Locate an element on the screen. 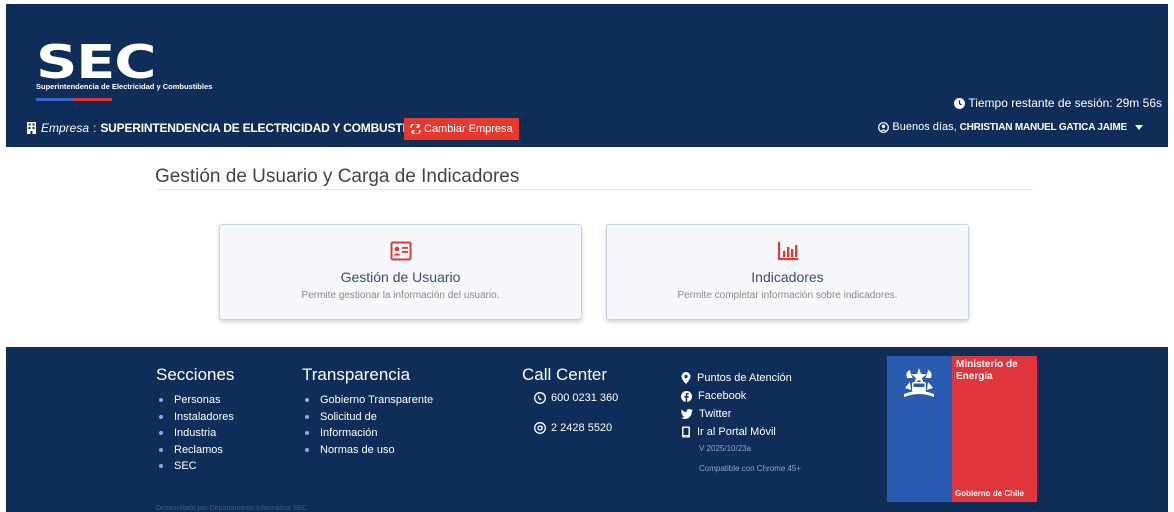  user-card-icon is located at coordinates (401, 251).